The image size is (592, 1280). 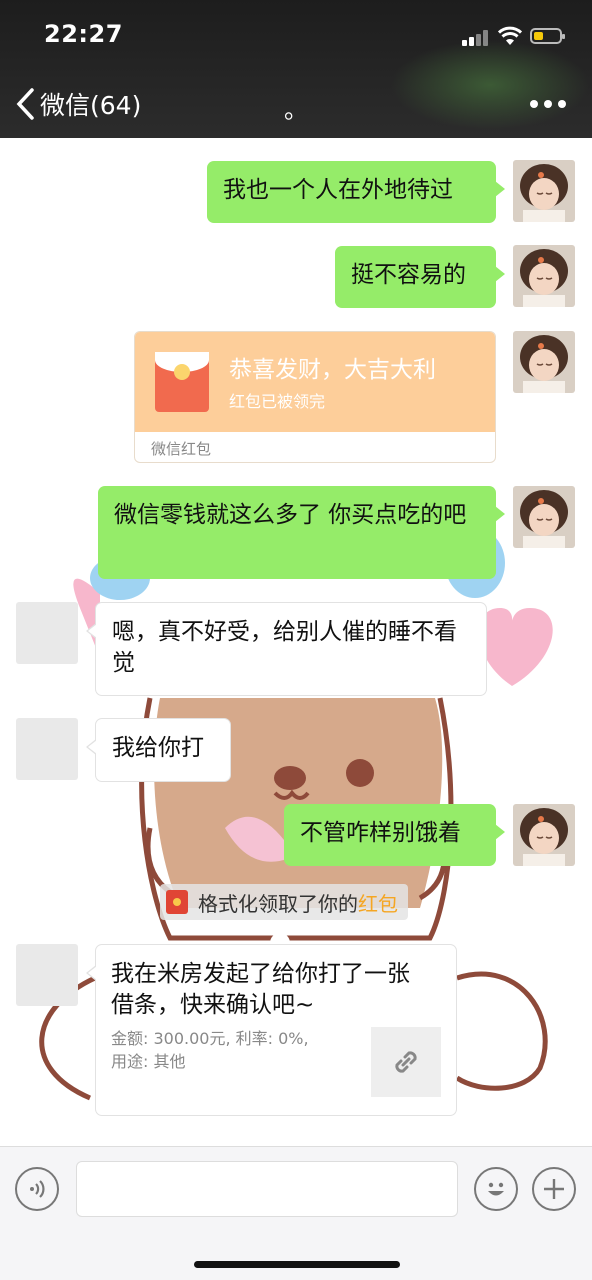 What do you see at coordinates (236, 1050) in the screenshot?
I see `loan-card-details: 金额: 300.00元, 利率: 0%, 用途: 其他` at bounding box center [236, 1050].